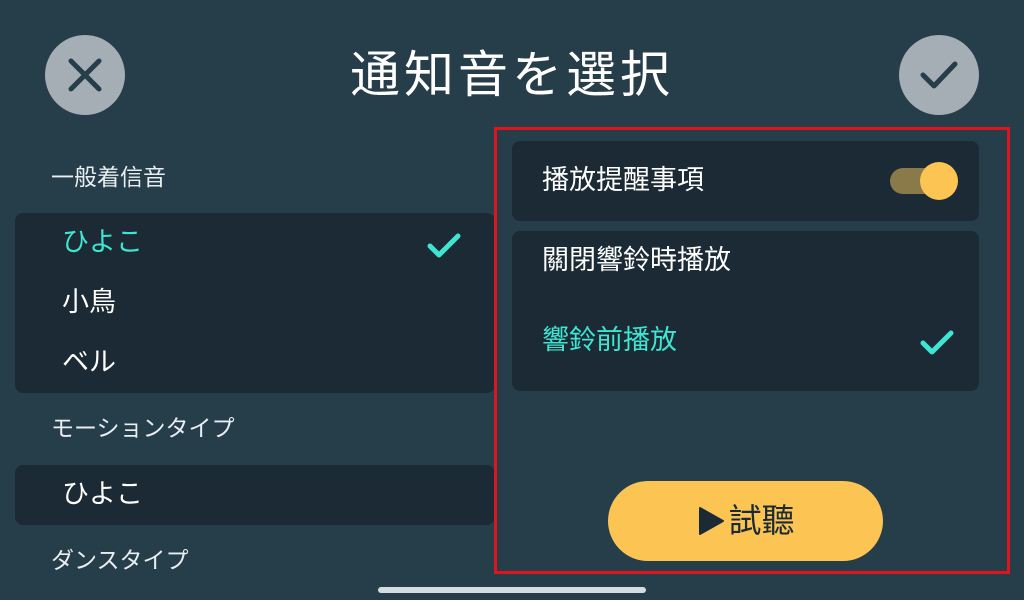 This screenshot has width=1024, height=600. Describe the element at coordinates (255, 495) in the screenshot. I see `motion-list: ひよこ` at that location.